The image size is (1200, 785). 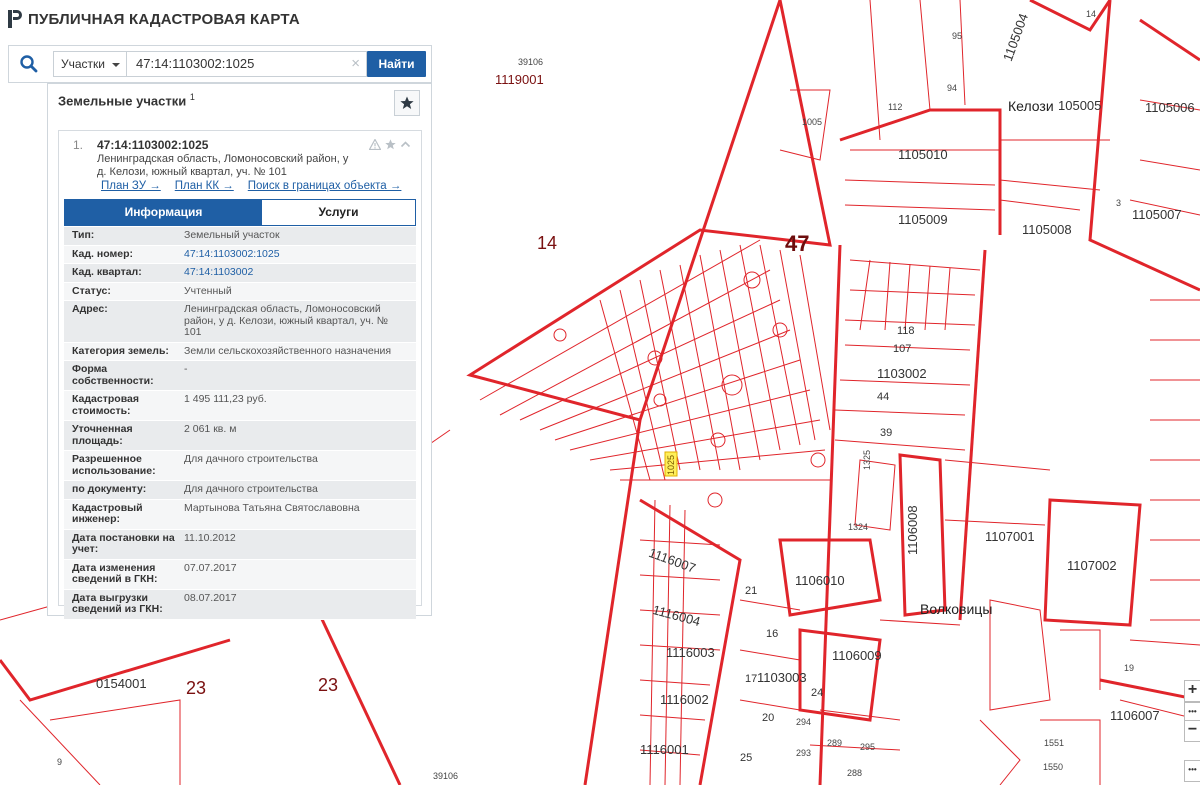 What do you see at coordinates (1129, 668) in the screenshot?
I see `map-label: 19` at bounding box center [1129, 668].